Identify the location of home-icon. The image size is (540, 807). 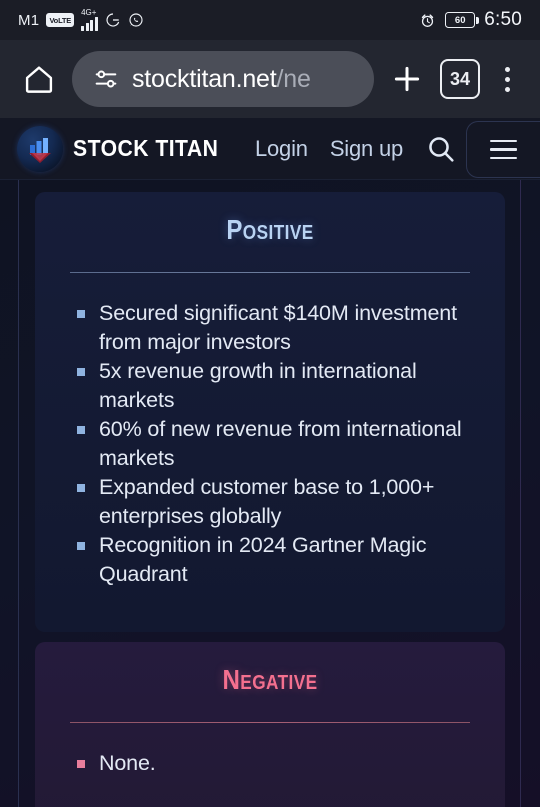
(39, 79).